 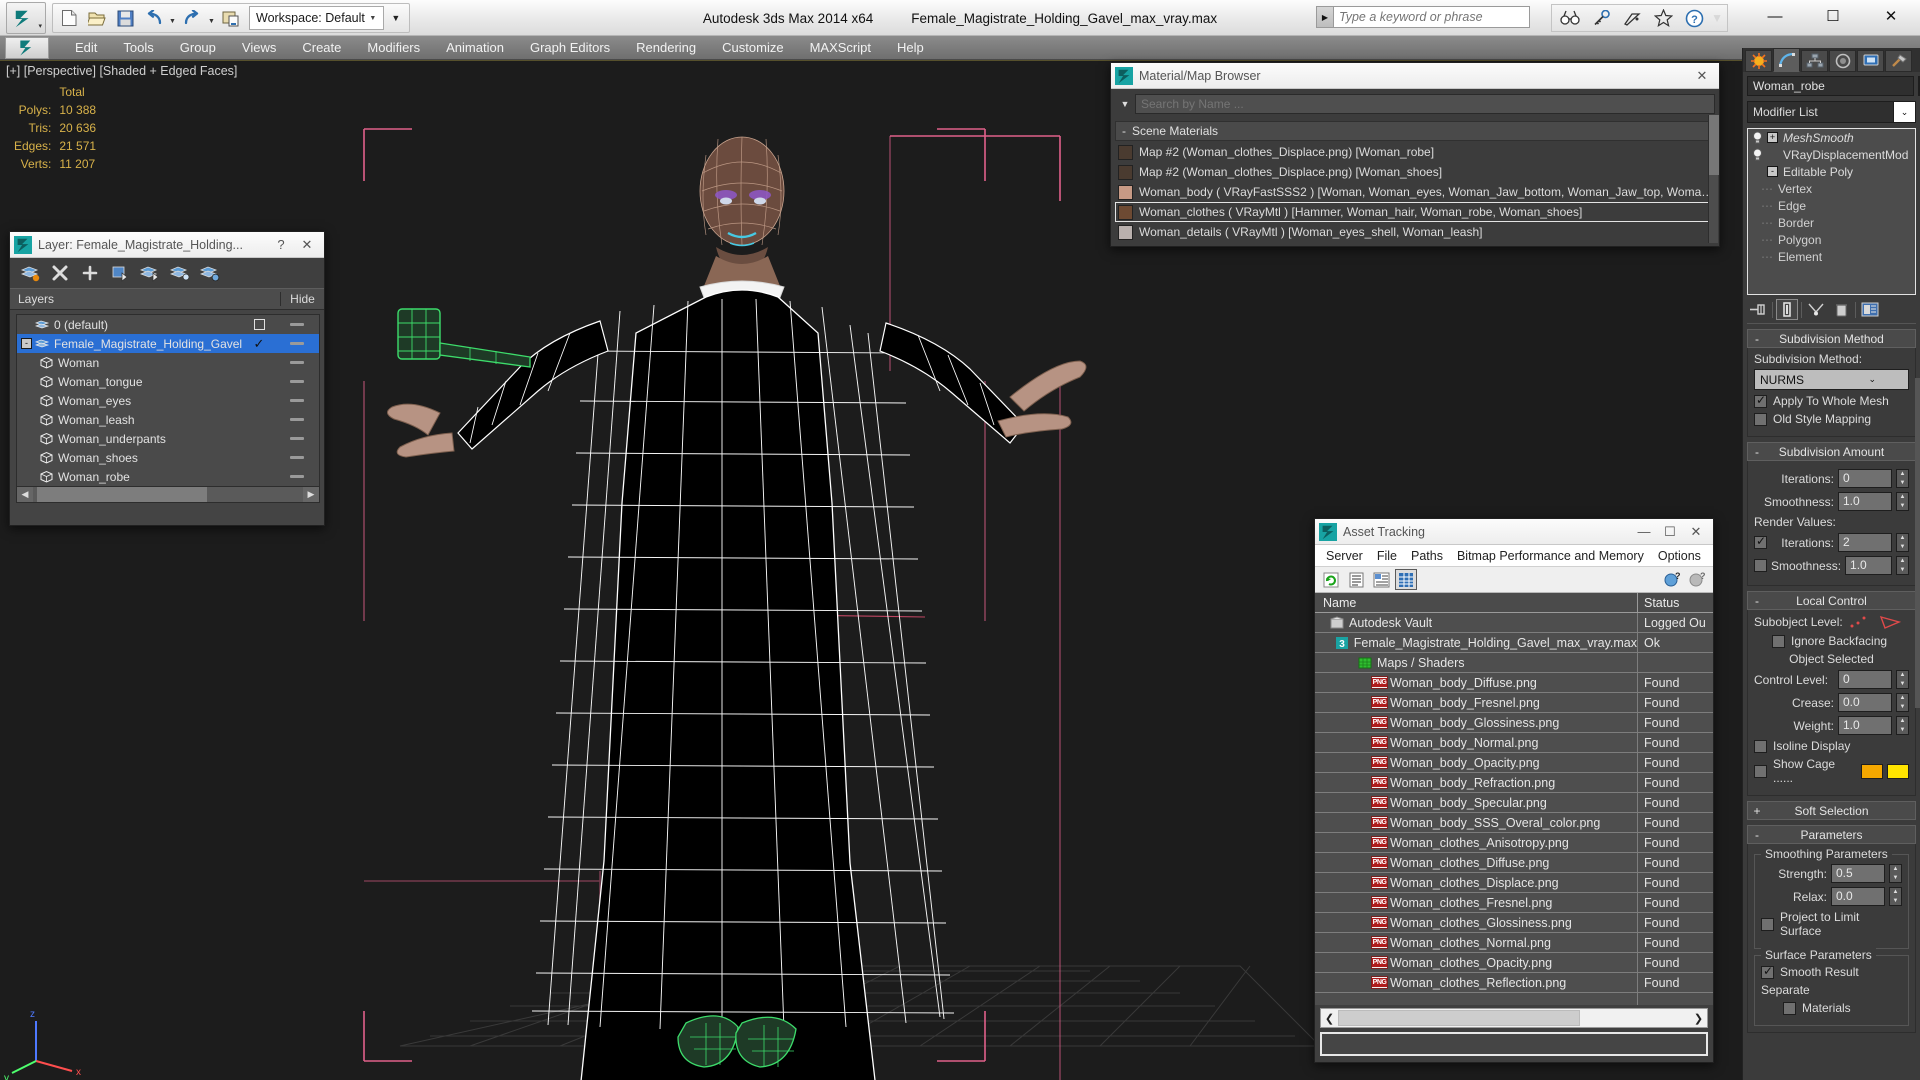 I want to click on menu-item-rendering: Rendering, so click(x=666, y=48).